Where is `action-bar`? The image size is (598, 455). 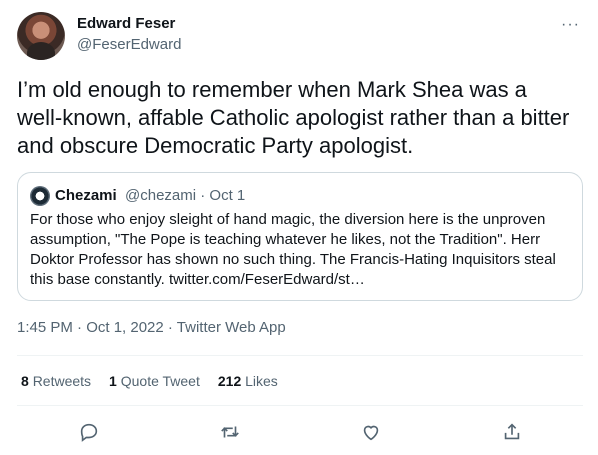 action-bar is located at coordinates (300, 432).